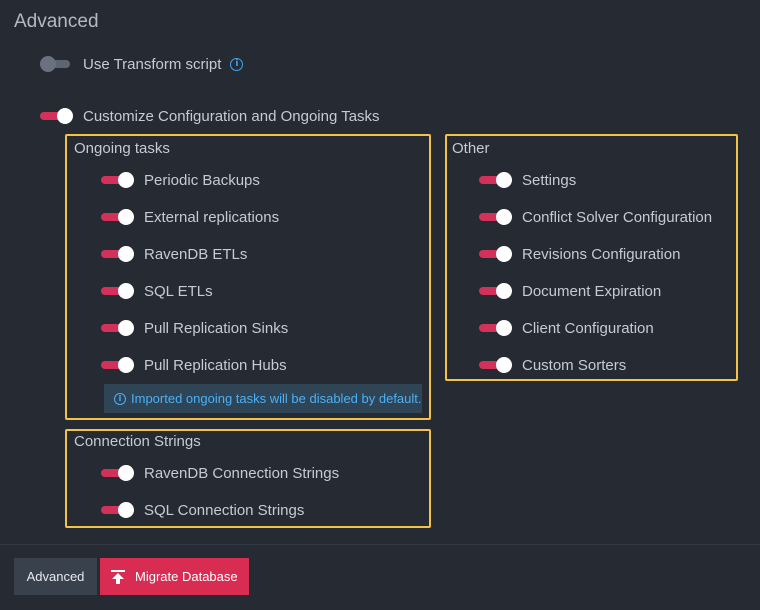 The width and height of the screenshot is (760, 610). What do you see at coordinates (117, 254) in the screenshot?
I see `ravendb-etls-toggle` at bounding box center [117, 254].